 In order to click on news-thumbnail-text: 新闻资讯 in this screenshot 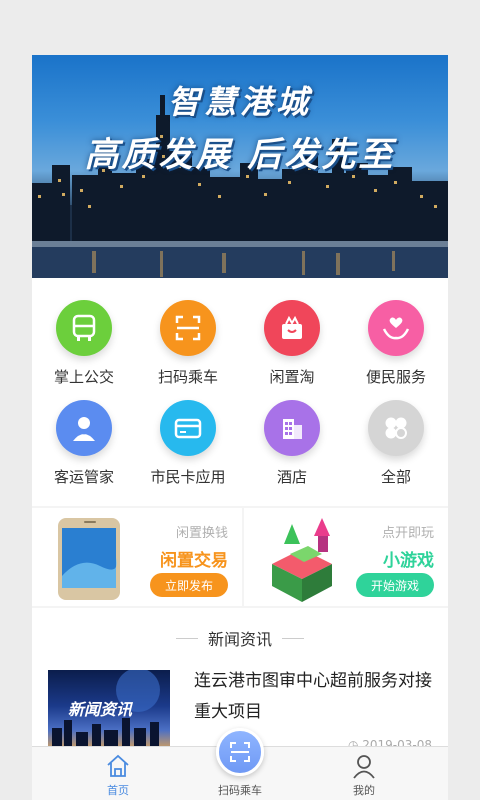, I will do `click(100, 709)`.